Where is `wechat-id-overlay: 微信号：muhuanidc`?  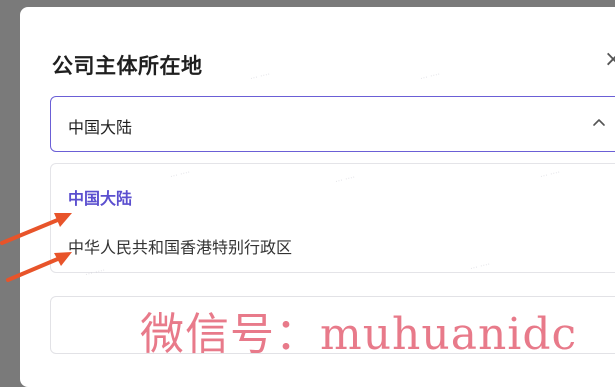
wechat-id-overlay: 微信号：muhuanidc is located at coordinates (359, 334).